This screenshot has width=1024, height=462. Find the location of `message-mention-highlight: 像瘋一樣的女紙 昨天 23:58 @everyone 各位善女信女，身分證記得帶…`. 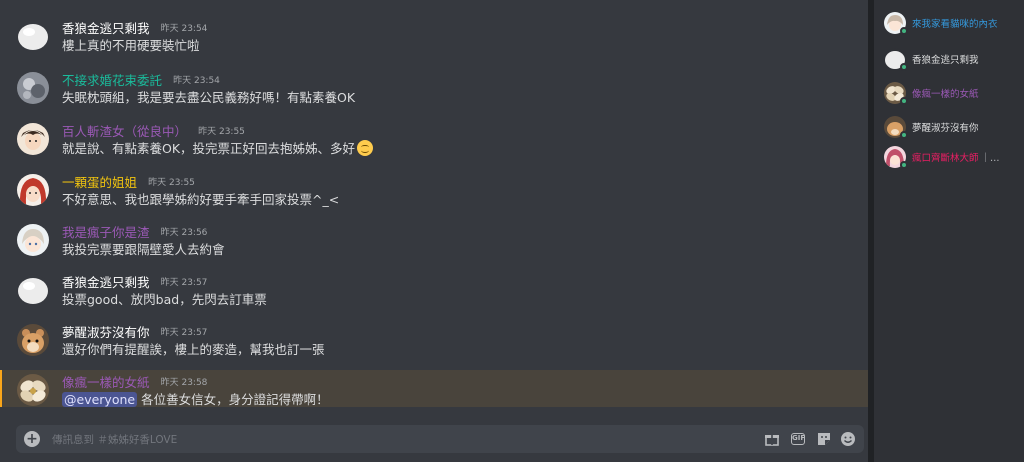

message-mention-highlight: 像瘋一樣的女紙 昨天 23:58 @everyone 各位善女信女，身分證記得帶… is located at coordinates (434, 388).